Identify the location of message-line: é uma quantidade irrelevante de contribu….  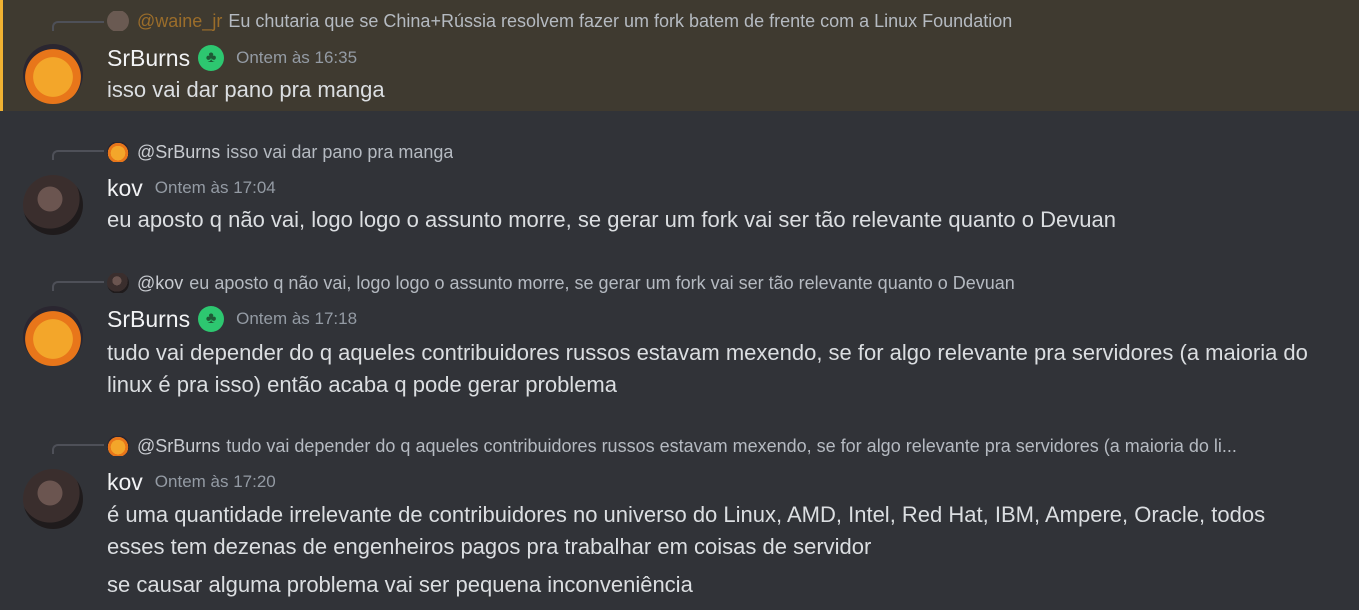
(686, 514).